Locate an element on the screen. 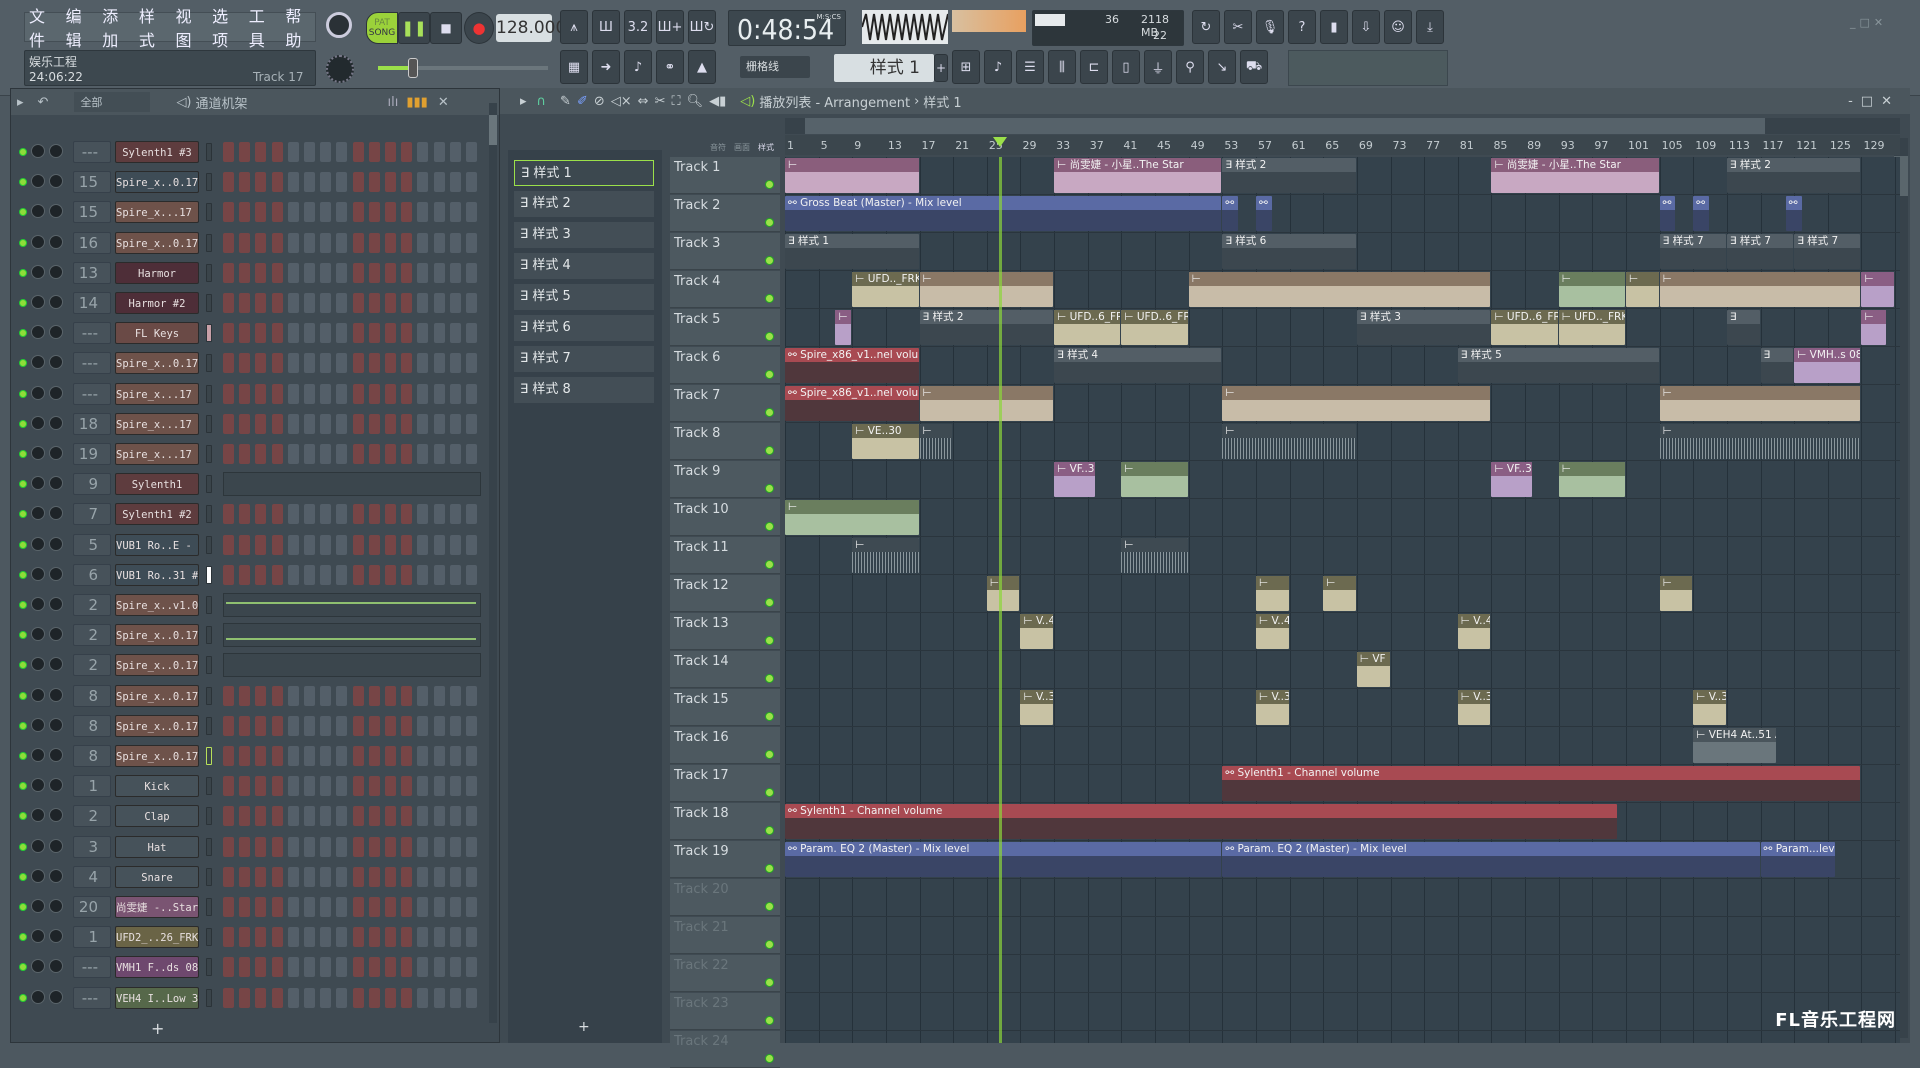 Image resolution: width=1920 pixels, height=1068 pixels. channel-name-button: Spire_x..0.17 #8 is located at coordinates (157, 182).